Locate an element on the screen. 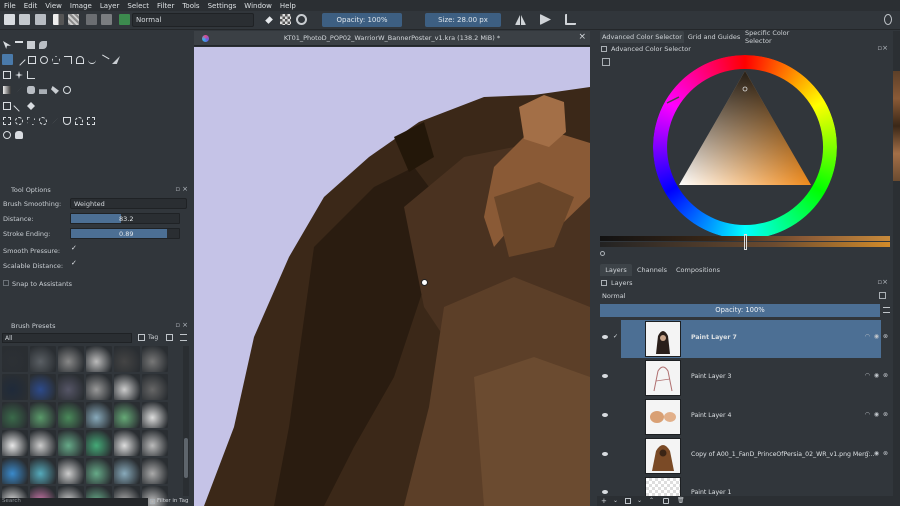 This screenshot has width=900, height=506. menu-help: Help is located at coordinates (288, 6).